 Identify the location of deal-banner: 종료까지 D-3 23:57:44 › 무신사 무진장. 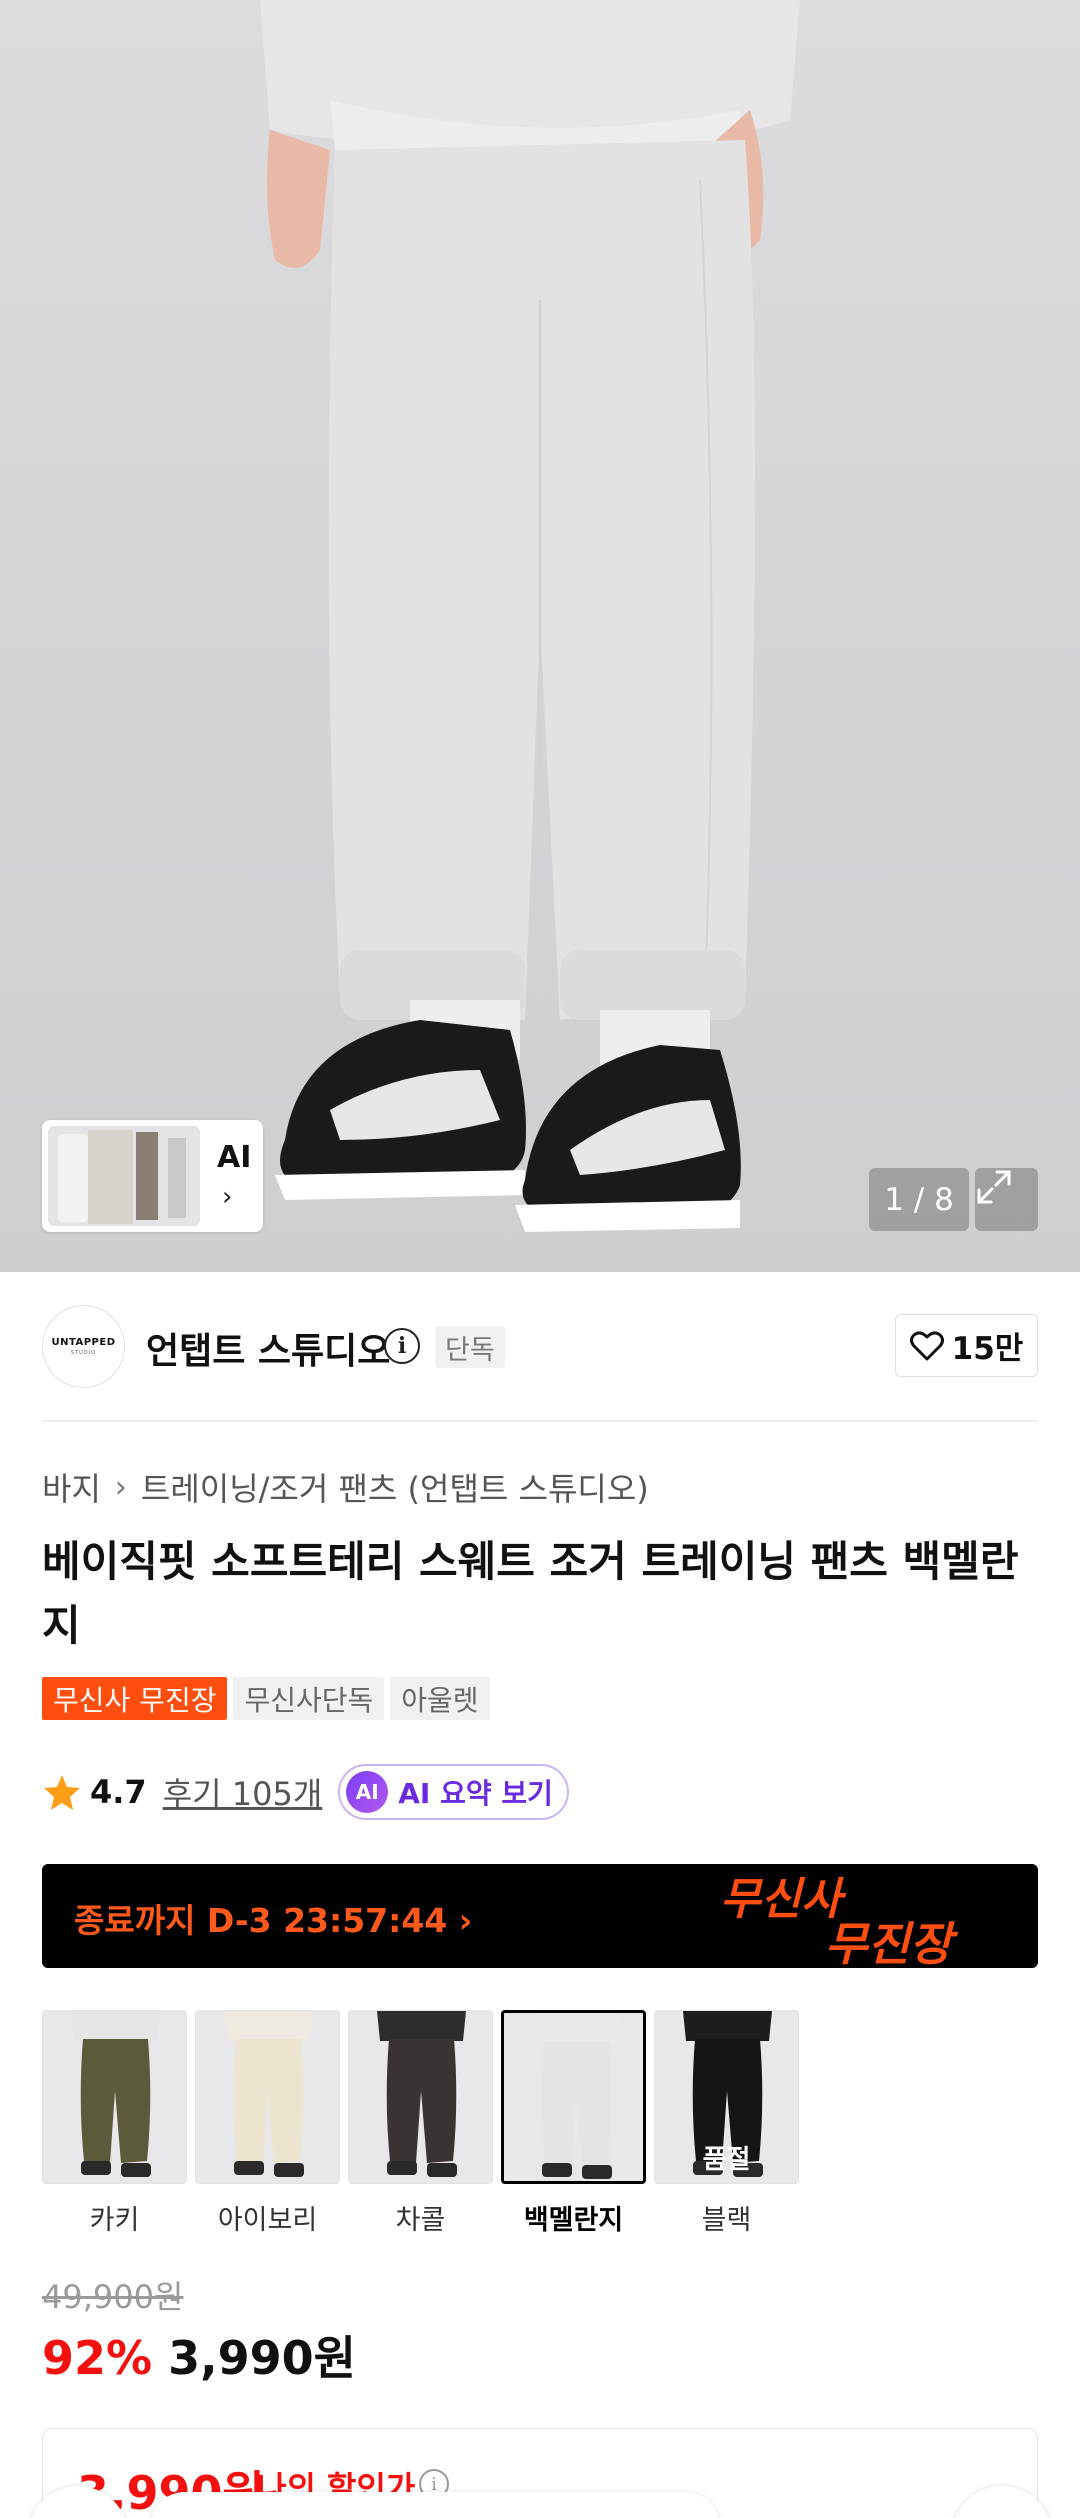
(540, 1916).